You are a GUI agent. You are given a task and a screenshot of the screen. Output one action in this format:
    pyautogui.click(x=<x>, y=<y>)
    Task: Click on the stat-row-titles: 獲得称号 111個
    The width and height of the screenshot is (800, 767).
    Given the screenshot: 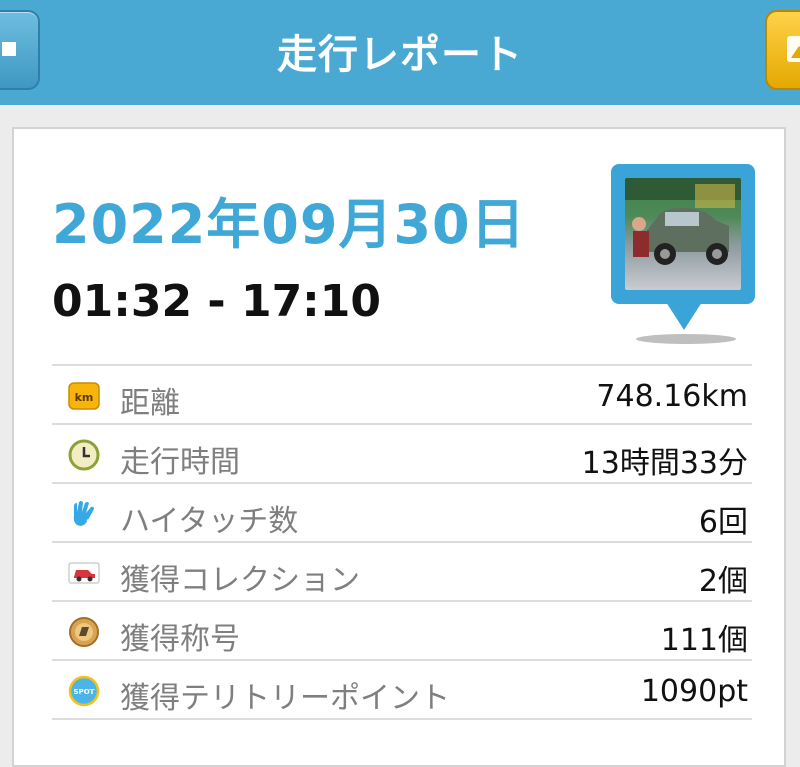 What is the action you would take?
    pyautogui.click(x=402, y=629)
    